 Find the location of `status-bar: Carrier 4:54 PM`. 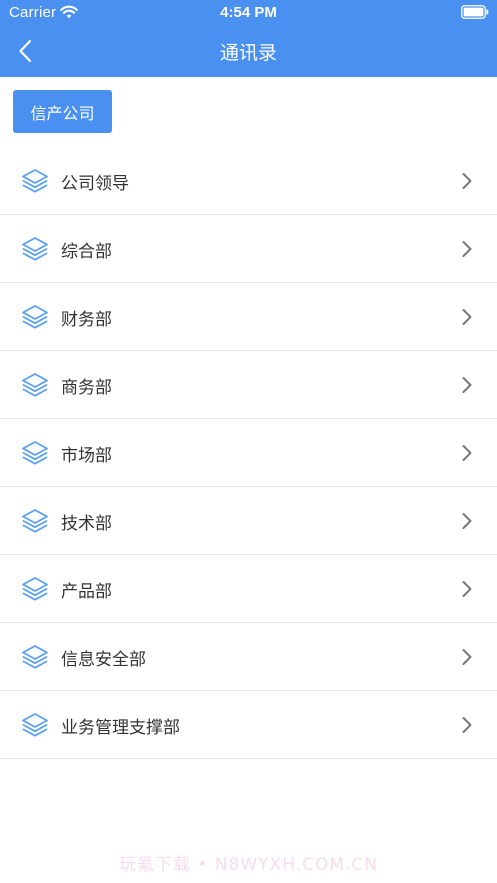

status-bar: Carrier 4:54 PM is located at coordinates (248, 13).